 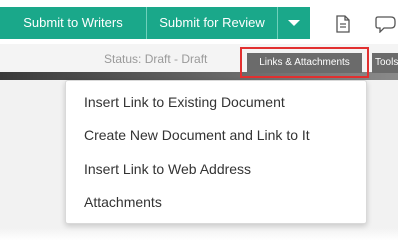 I want to click on menu-item-insert-link-existing-document: Insert Link to Existing Document, so click(x=184, y=102).